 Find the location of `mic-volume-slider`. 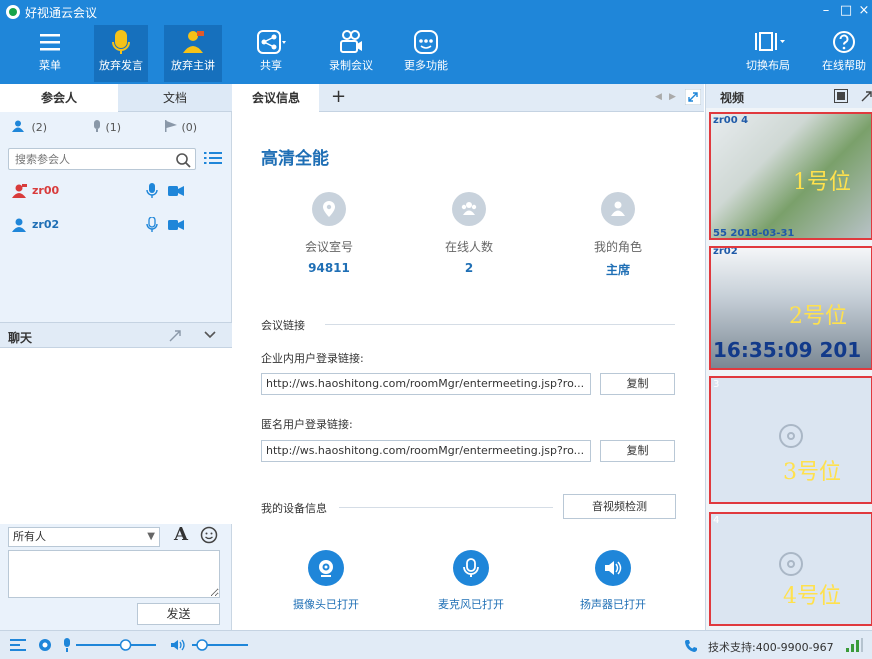

mic-volume-slider is located at coordinates (116, 645).